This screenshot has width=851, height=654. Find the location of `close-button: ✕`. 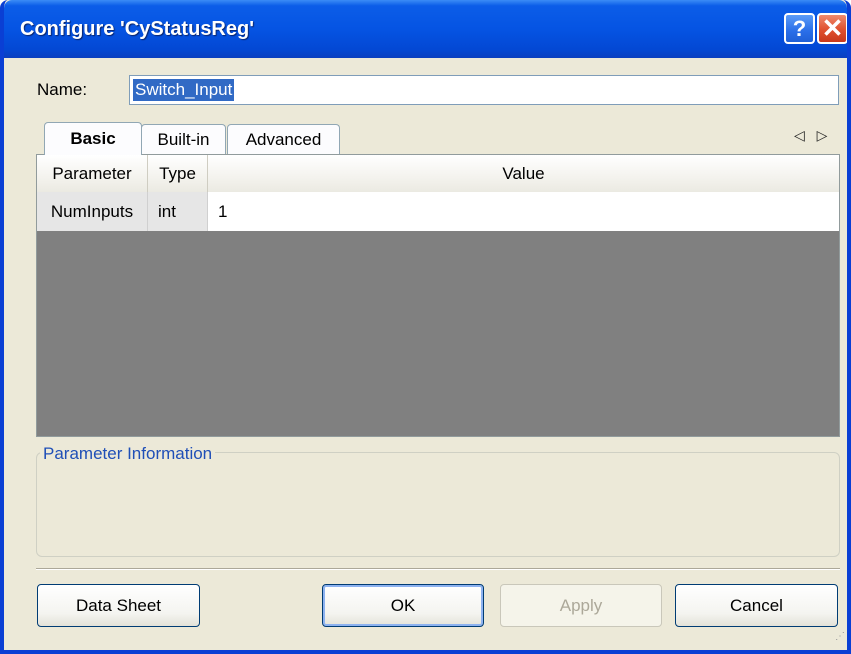

close-button: ✕ is located at coordinates (832, 28).